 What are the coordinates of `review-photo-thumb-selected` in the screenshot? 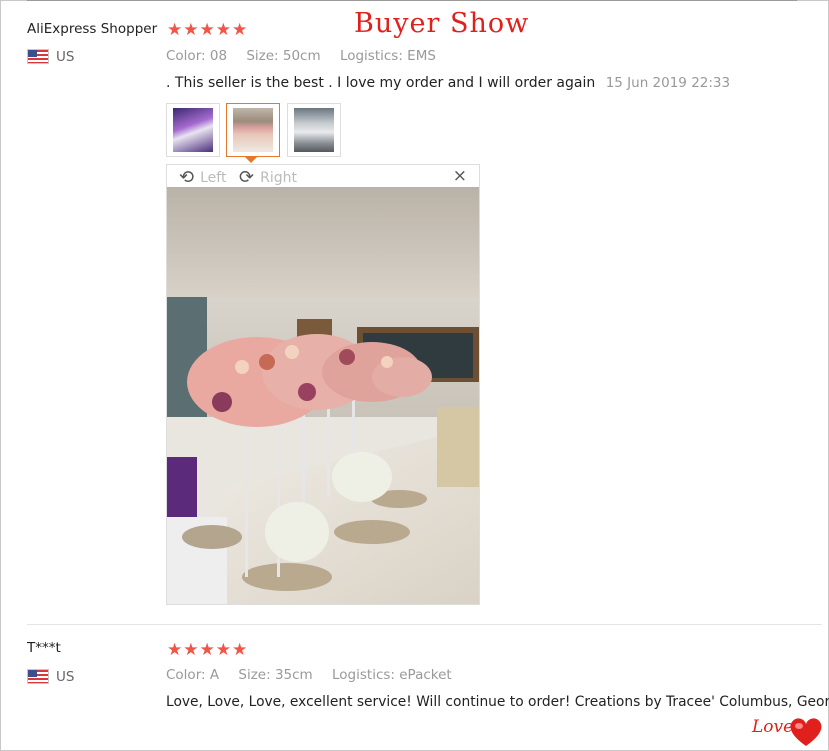 It's located at (253, 130).